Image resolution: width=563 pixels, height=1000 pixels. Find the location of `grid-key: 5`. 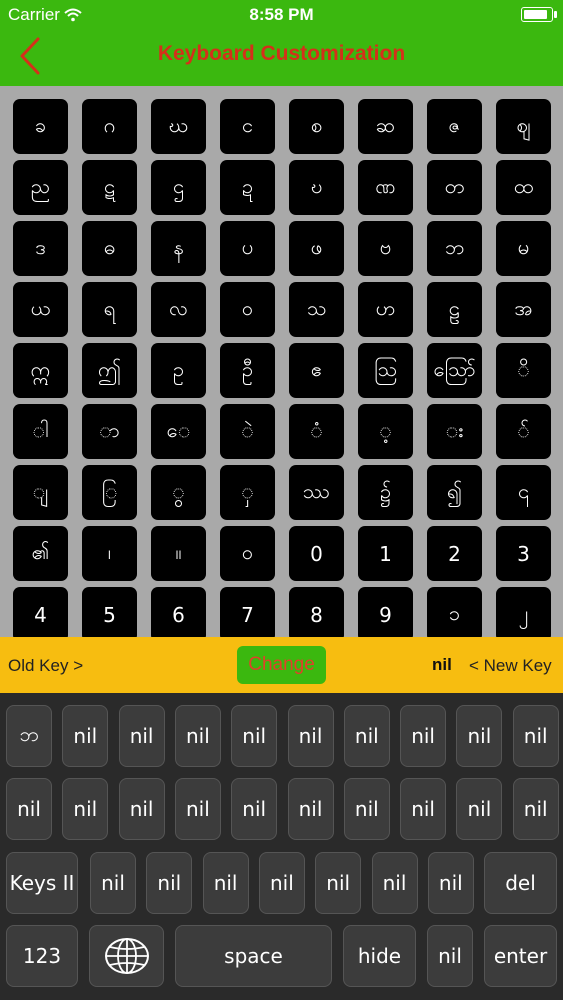

grid-key: 5 is located at coordinates (109, 612).